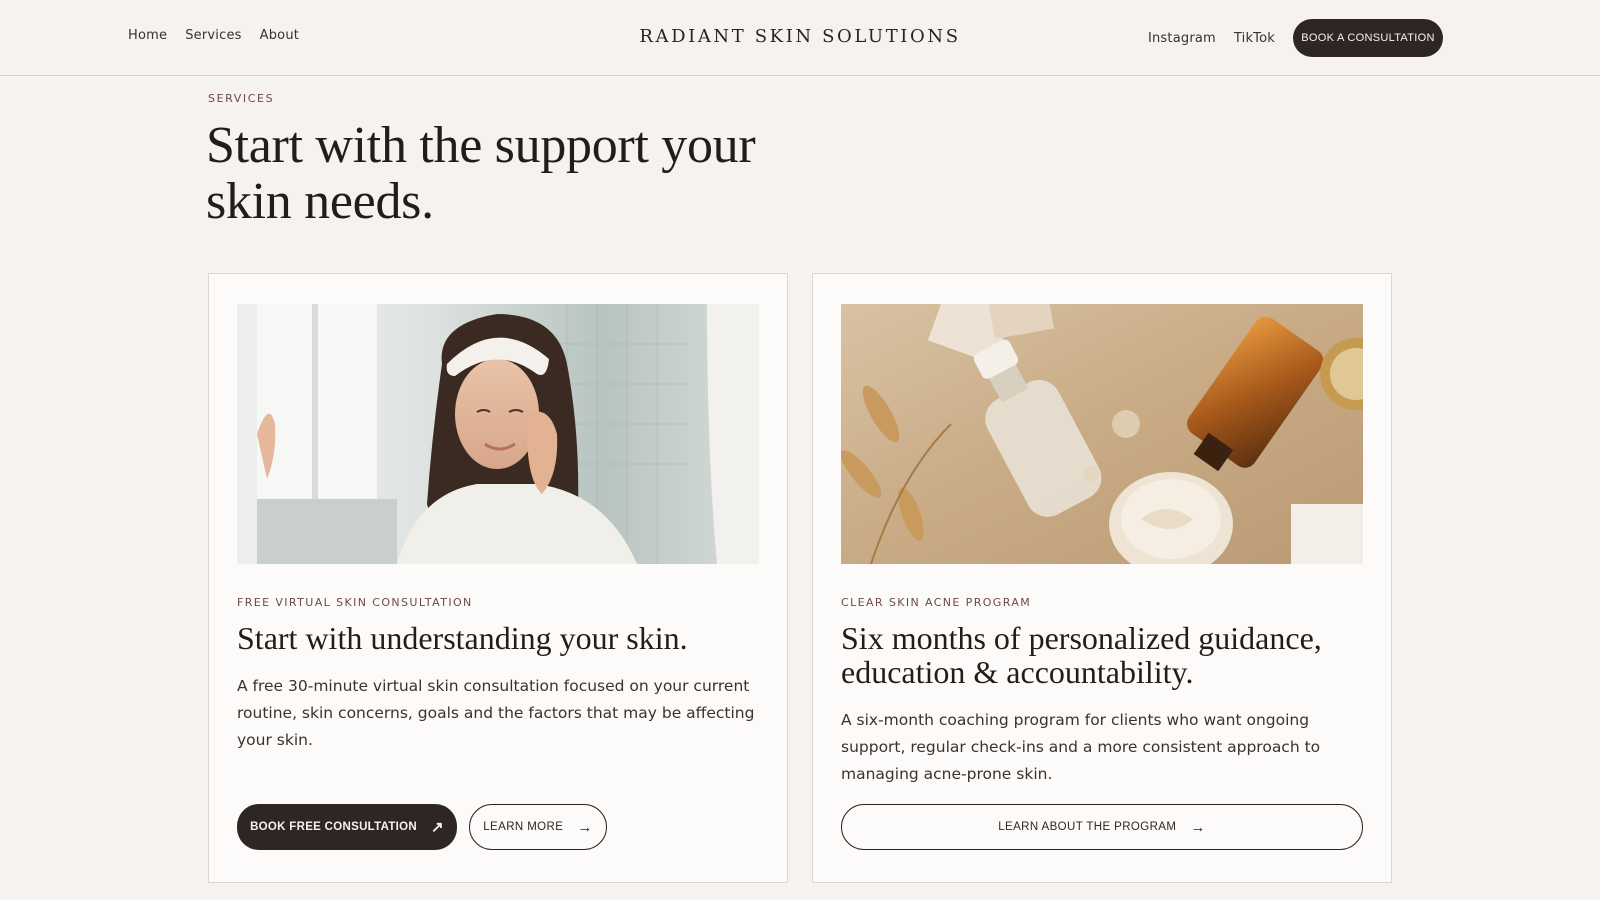  What do you see at coordinates (936, 602) in the screenshot?
I see `service-label: CLEAR SKIN ACNE PROGRAM` at bounding box center [936, 602].